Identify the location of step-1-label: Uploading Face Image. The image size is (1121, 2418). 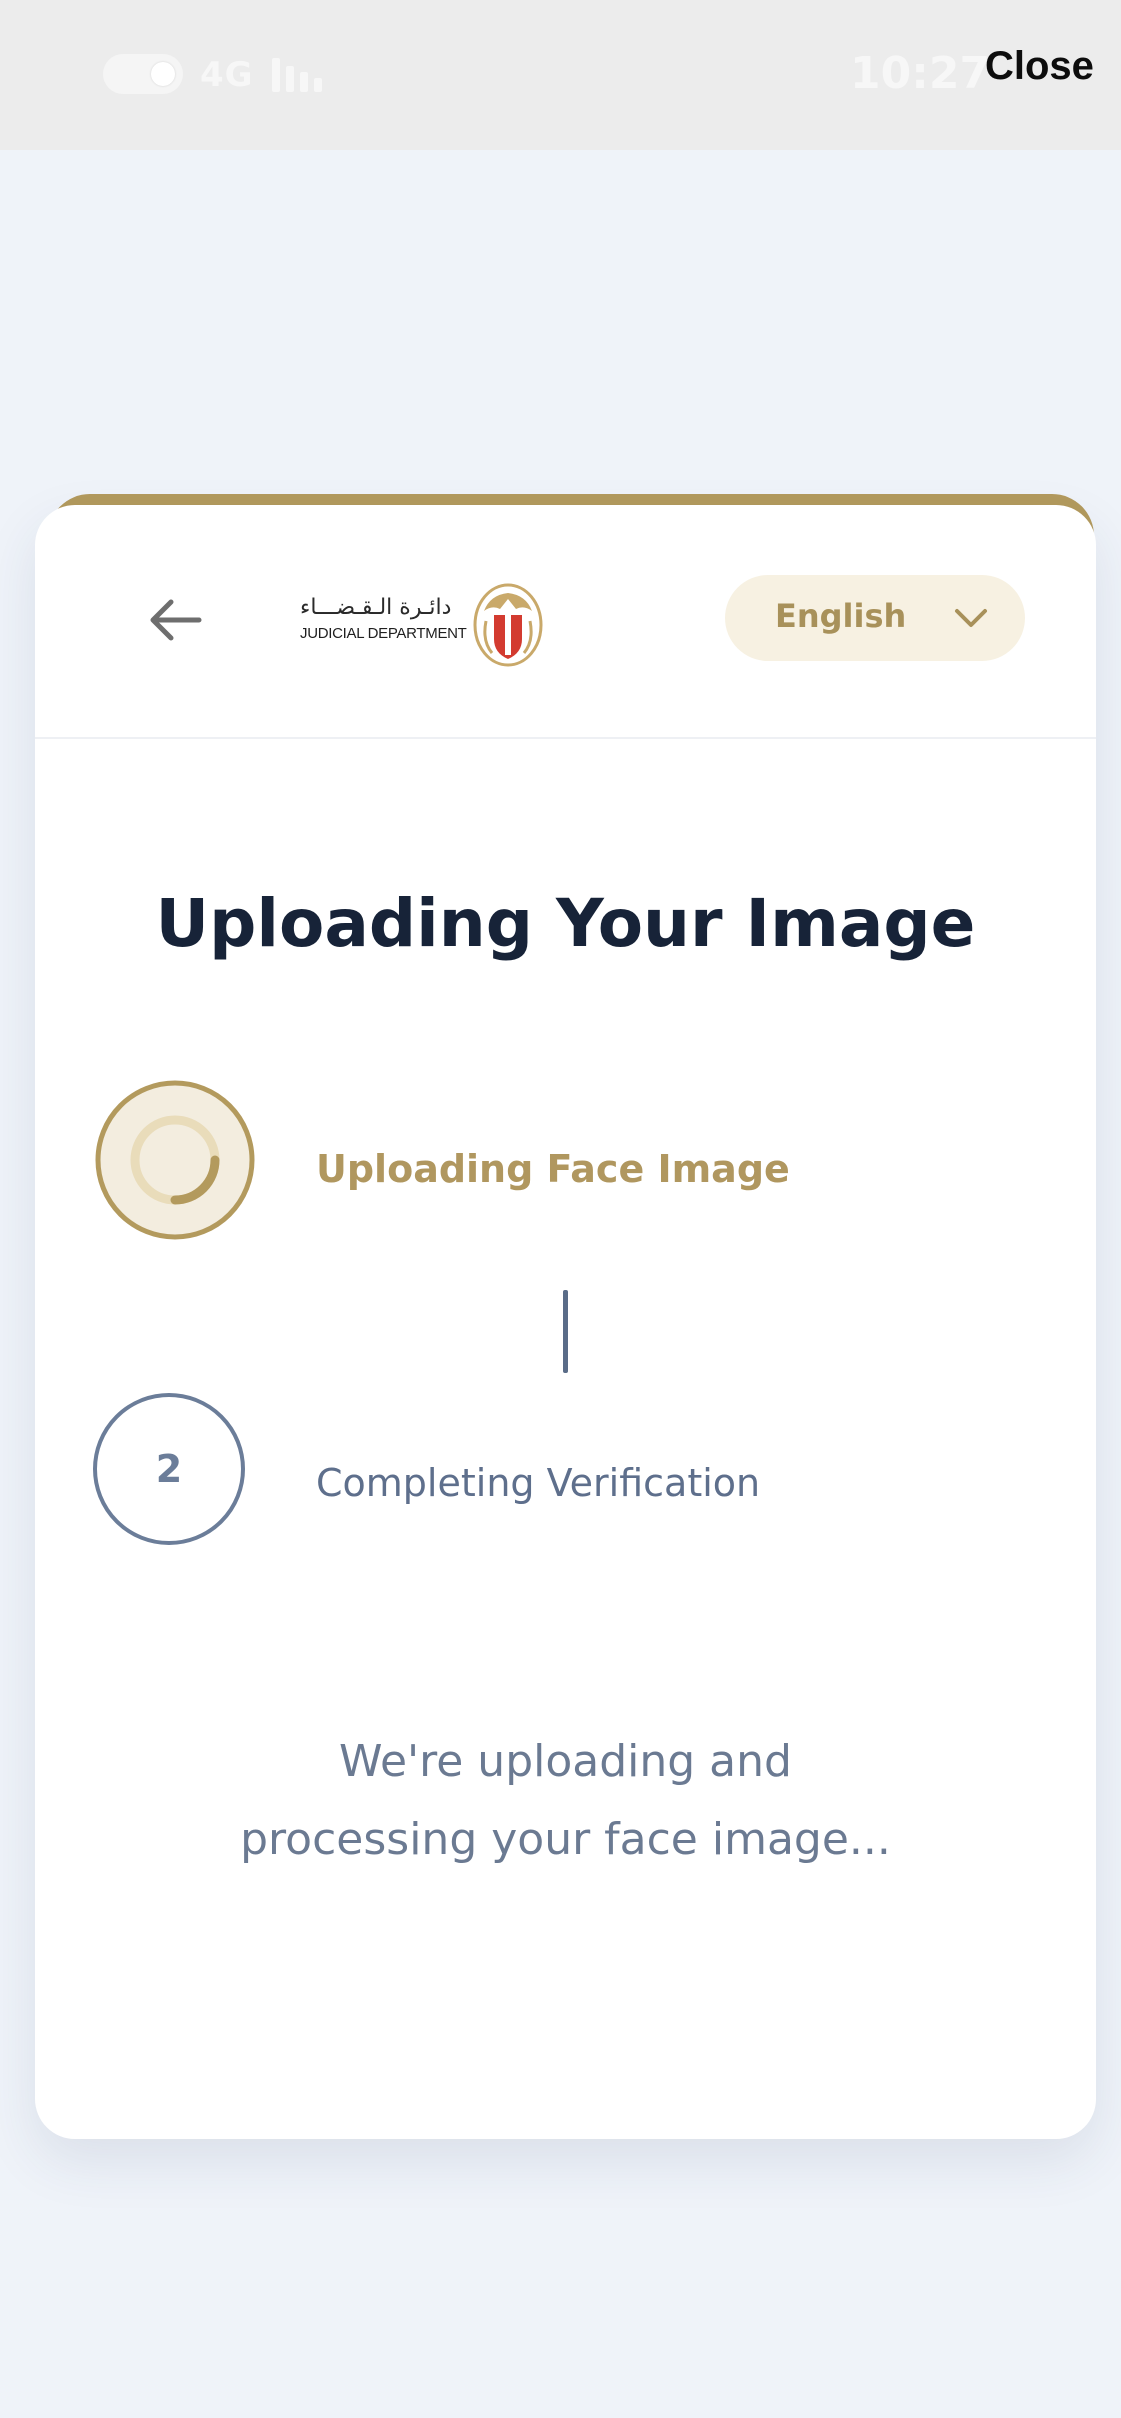
(553, 1169).